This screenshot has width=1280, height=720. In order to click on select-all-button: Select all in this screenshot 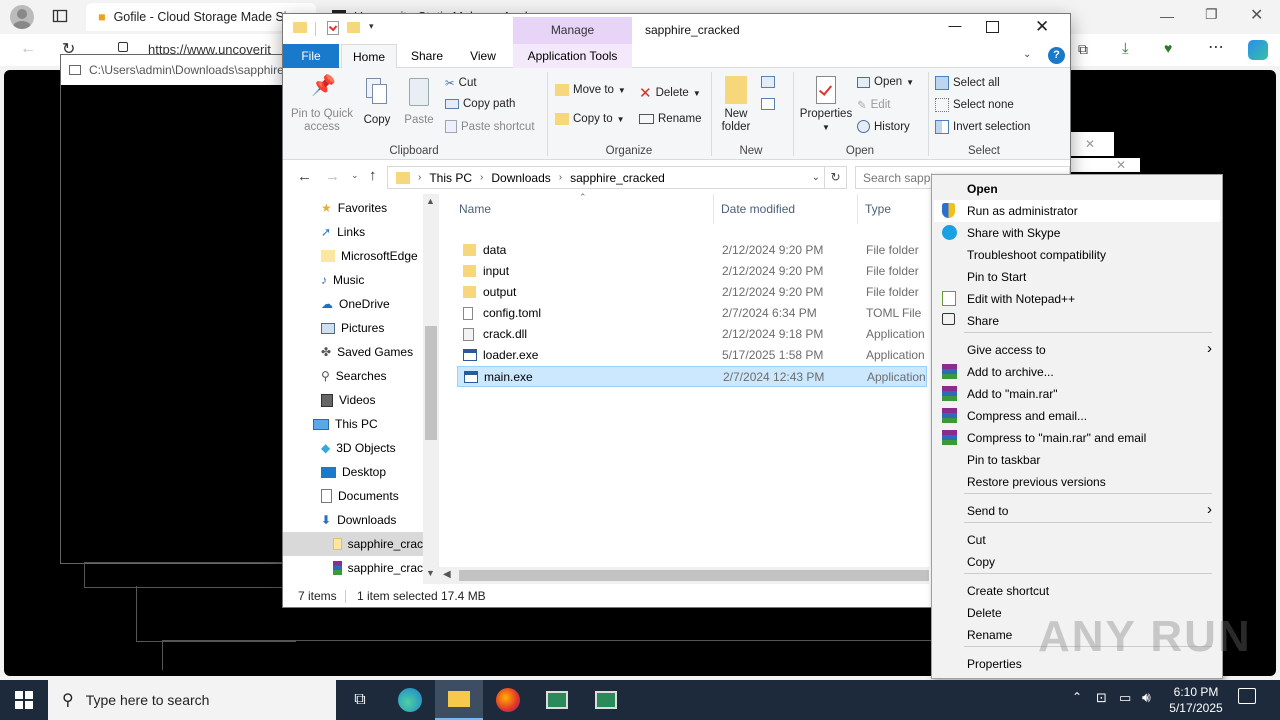, I will do `click(967, 83)`.